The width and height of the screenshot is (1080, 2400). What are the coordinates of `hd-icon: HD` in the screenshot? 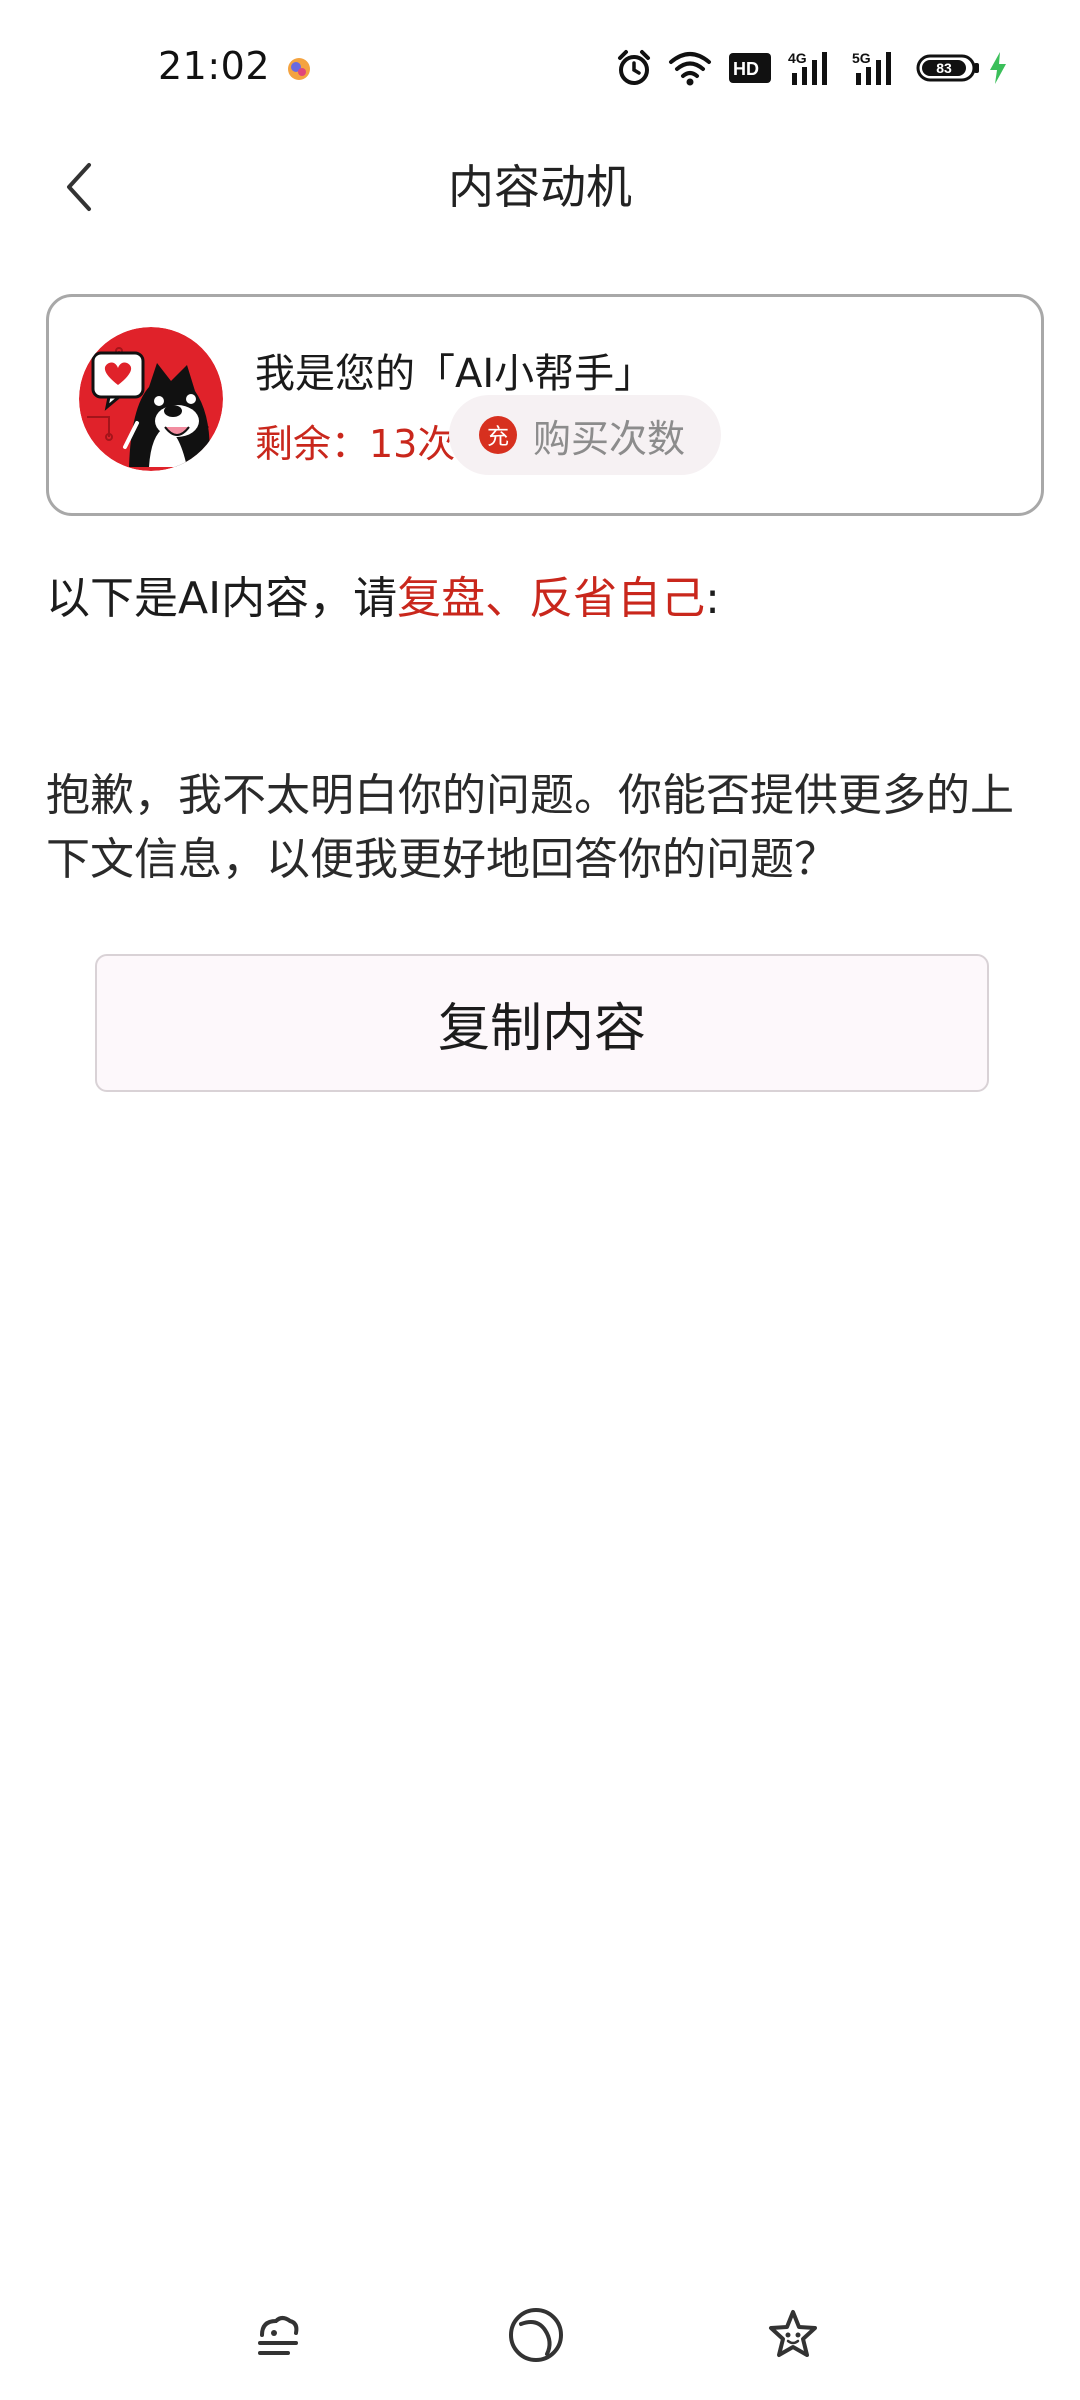 It's located at (750, 68).